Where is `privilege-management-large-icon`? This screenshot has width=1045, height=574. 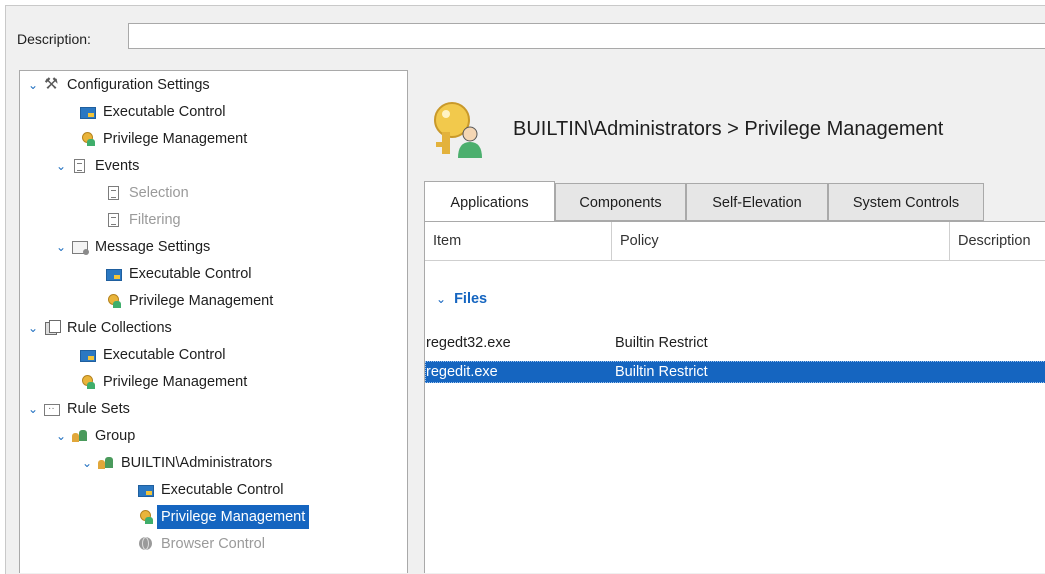 privilege-management-large-icon is located at coordinates (458, 130).